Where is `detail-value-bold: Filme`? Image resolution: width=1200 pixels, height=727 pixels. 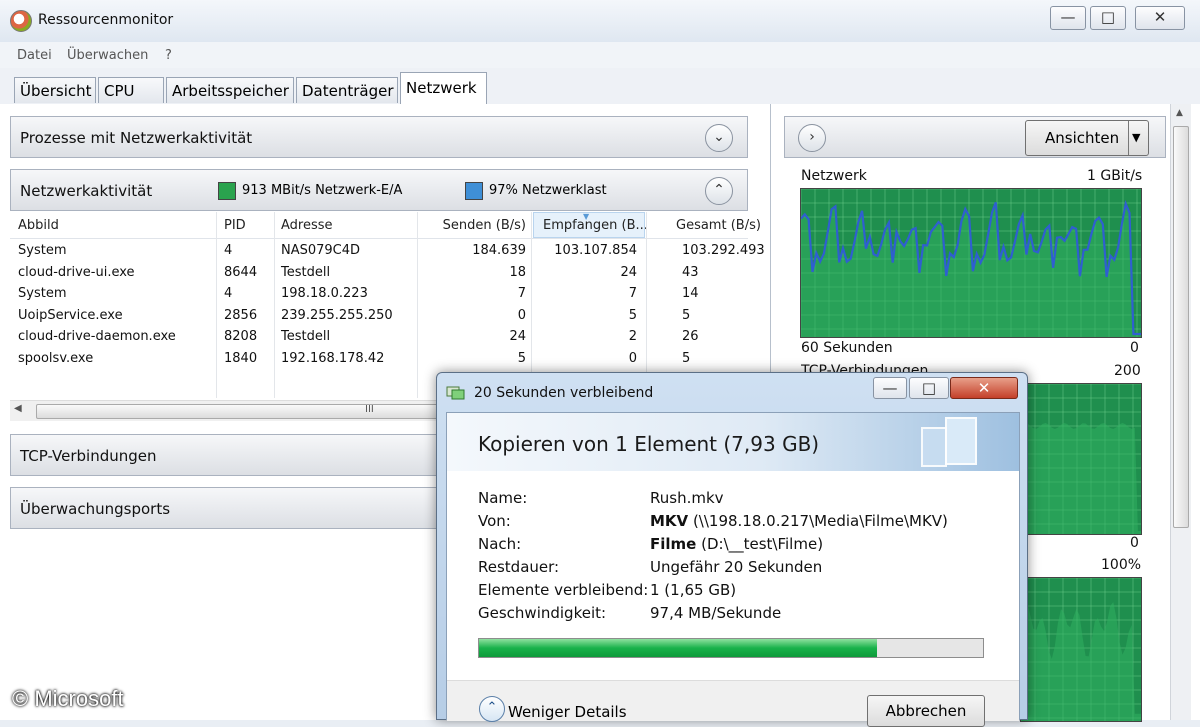
detail-value-bold: Filme is located at coordinates (673, 544).